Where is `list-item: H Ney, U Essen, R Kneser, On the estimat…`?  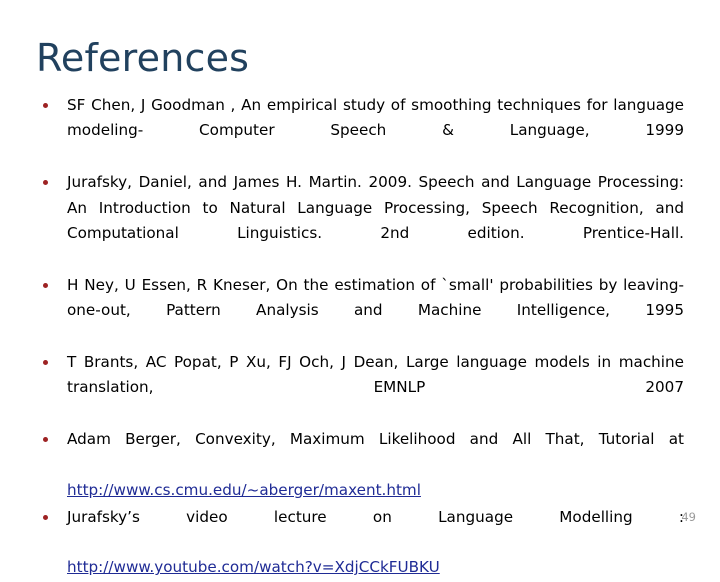 list-item: H Ney, U Essen, R Kneser, On the estimat… is located at coordinates (360, 311).